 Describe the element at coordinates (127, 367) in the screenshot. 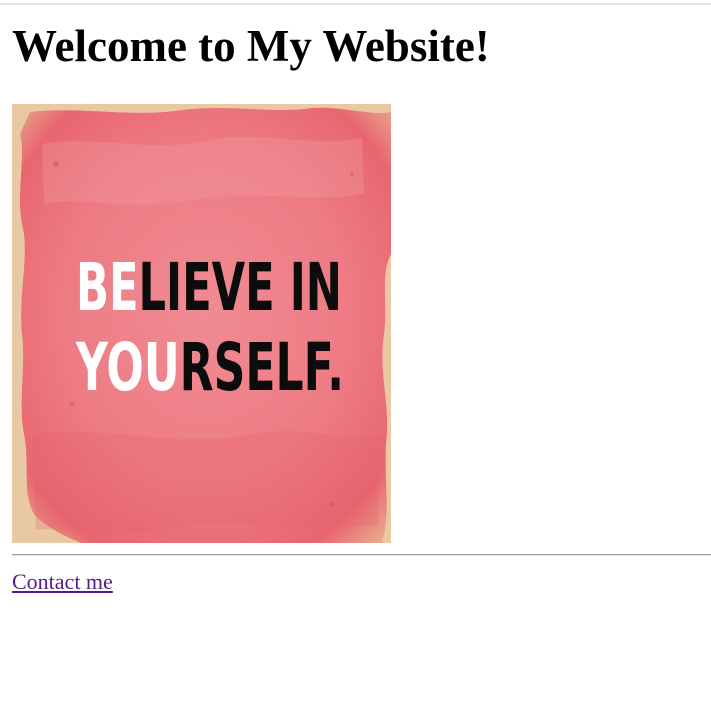

I see `poster-line-2-highlight: YOU` at that location.